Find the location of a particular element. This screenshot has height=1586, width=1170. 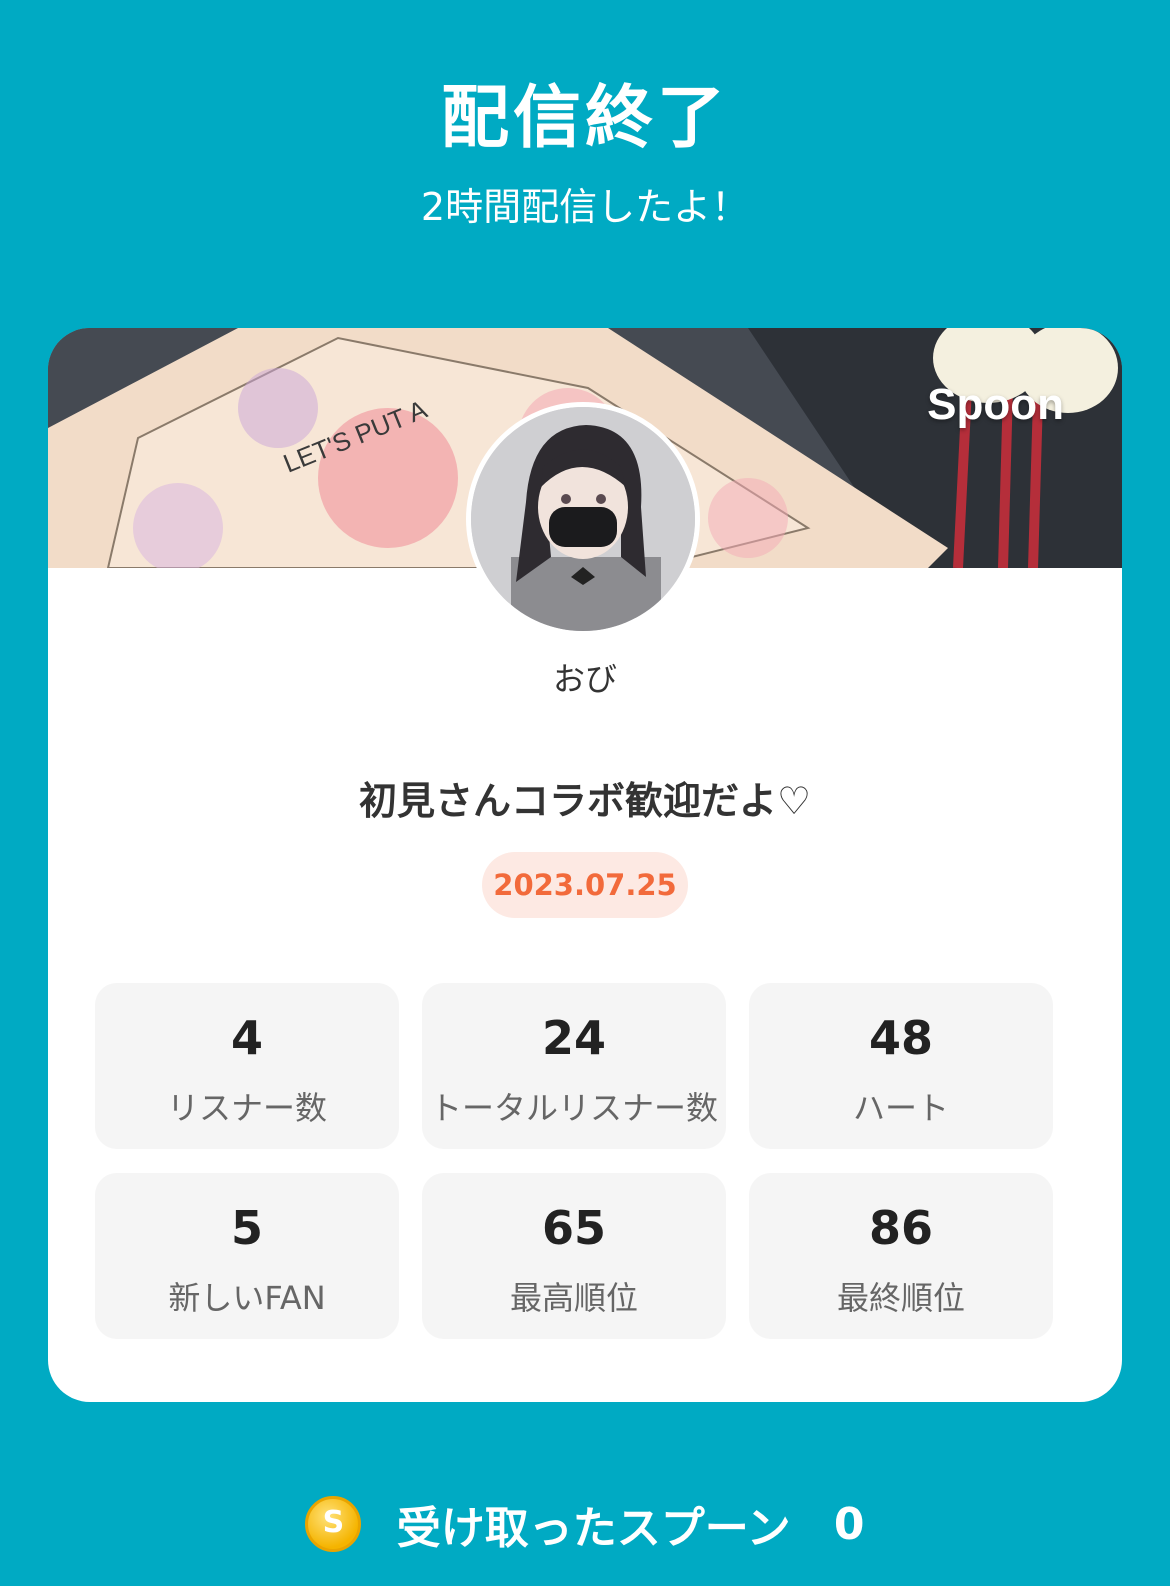

username: おび is located at coordinates (584, 679).